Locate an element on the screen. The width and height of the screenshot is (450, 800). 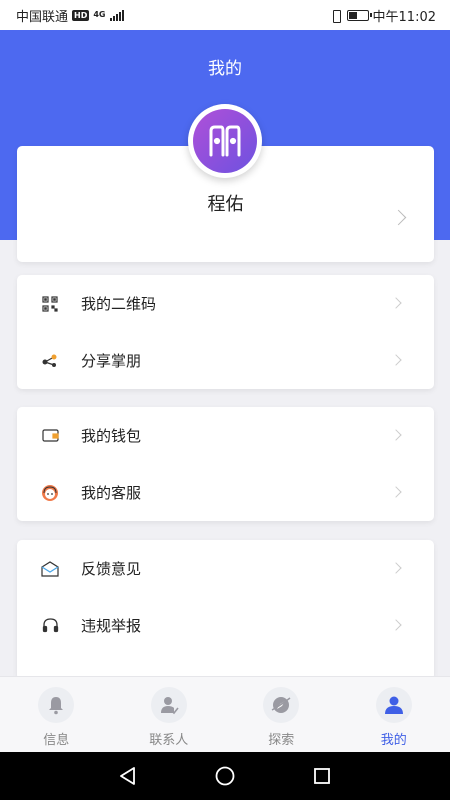
wallet-icon is located at coordinates (50, 436).